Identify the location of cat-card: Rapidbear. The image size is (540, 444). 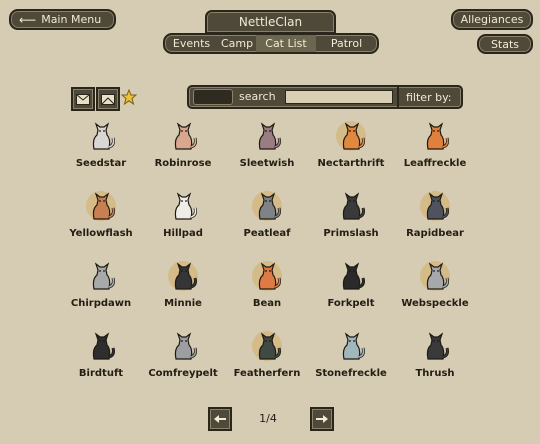
(435, 214).